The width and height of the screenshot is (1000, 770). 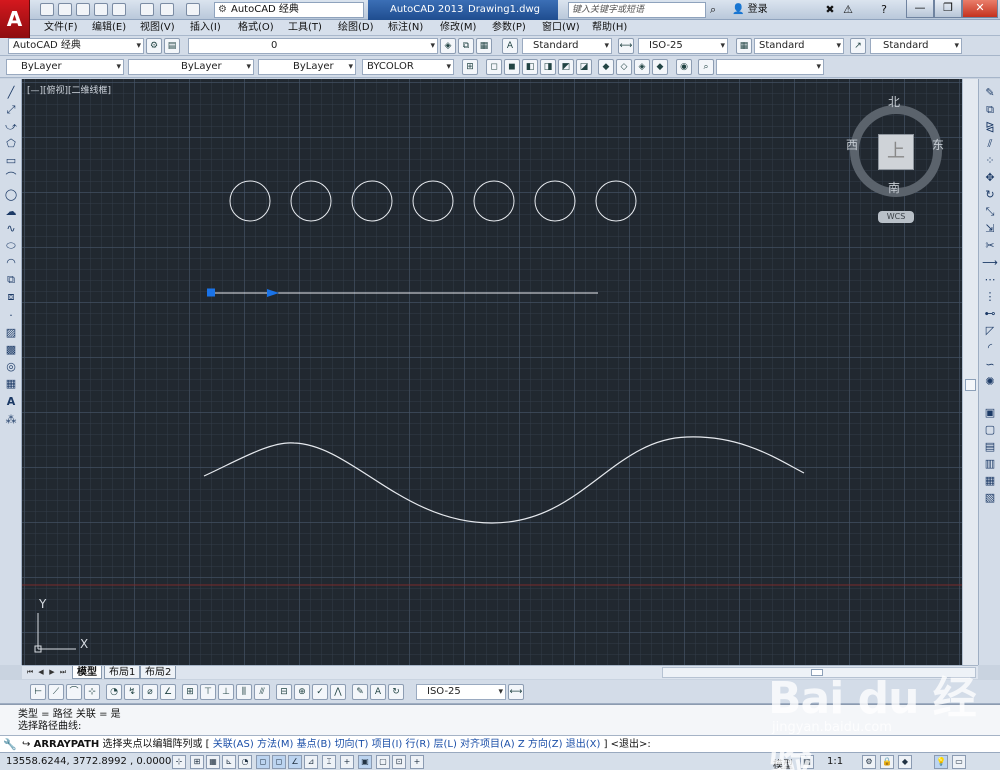 I want to click on arc-icon: ⌒, so click(x=11, y=177).